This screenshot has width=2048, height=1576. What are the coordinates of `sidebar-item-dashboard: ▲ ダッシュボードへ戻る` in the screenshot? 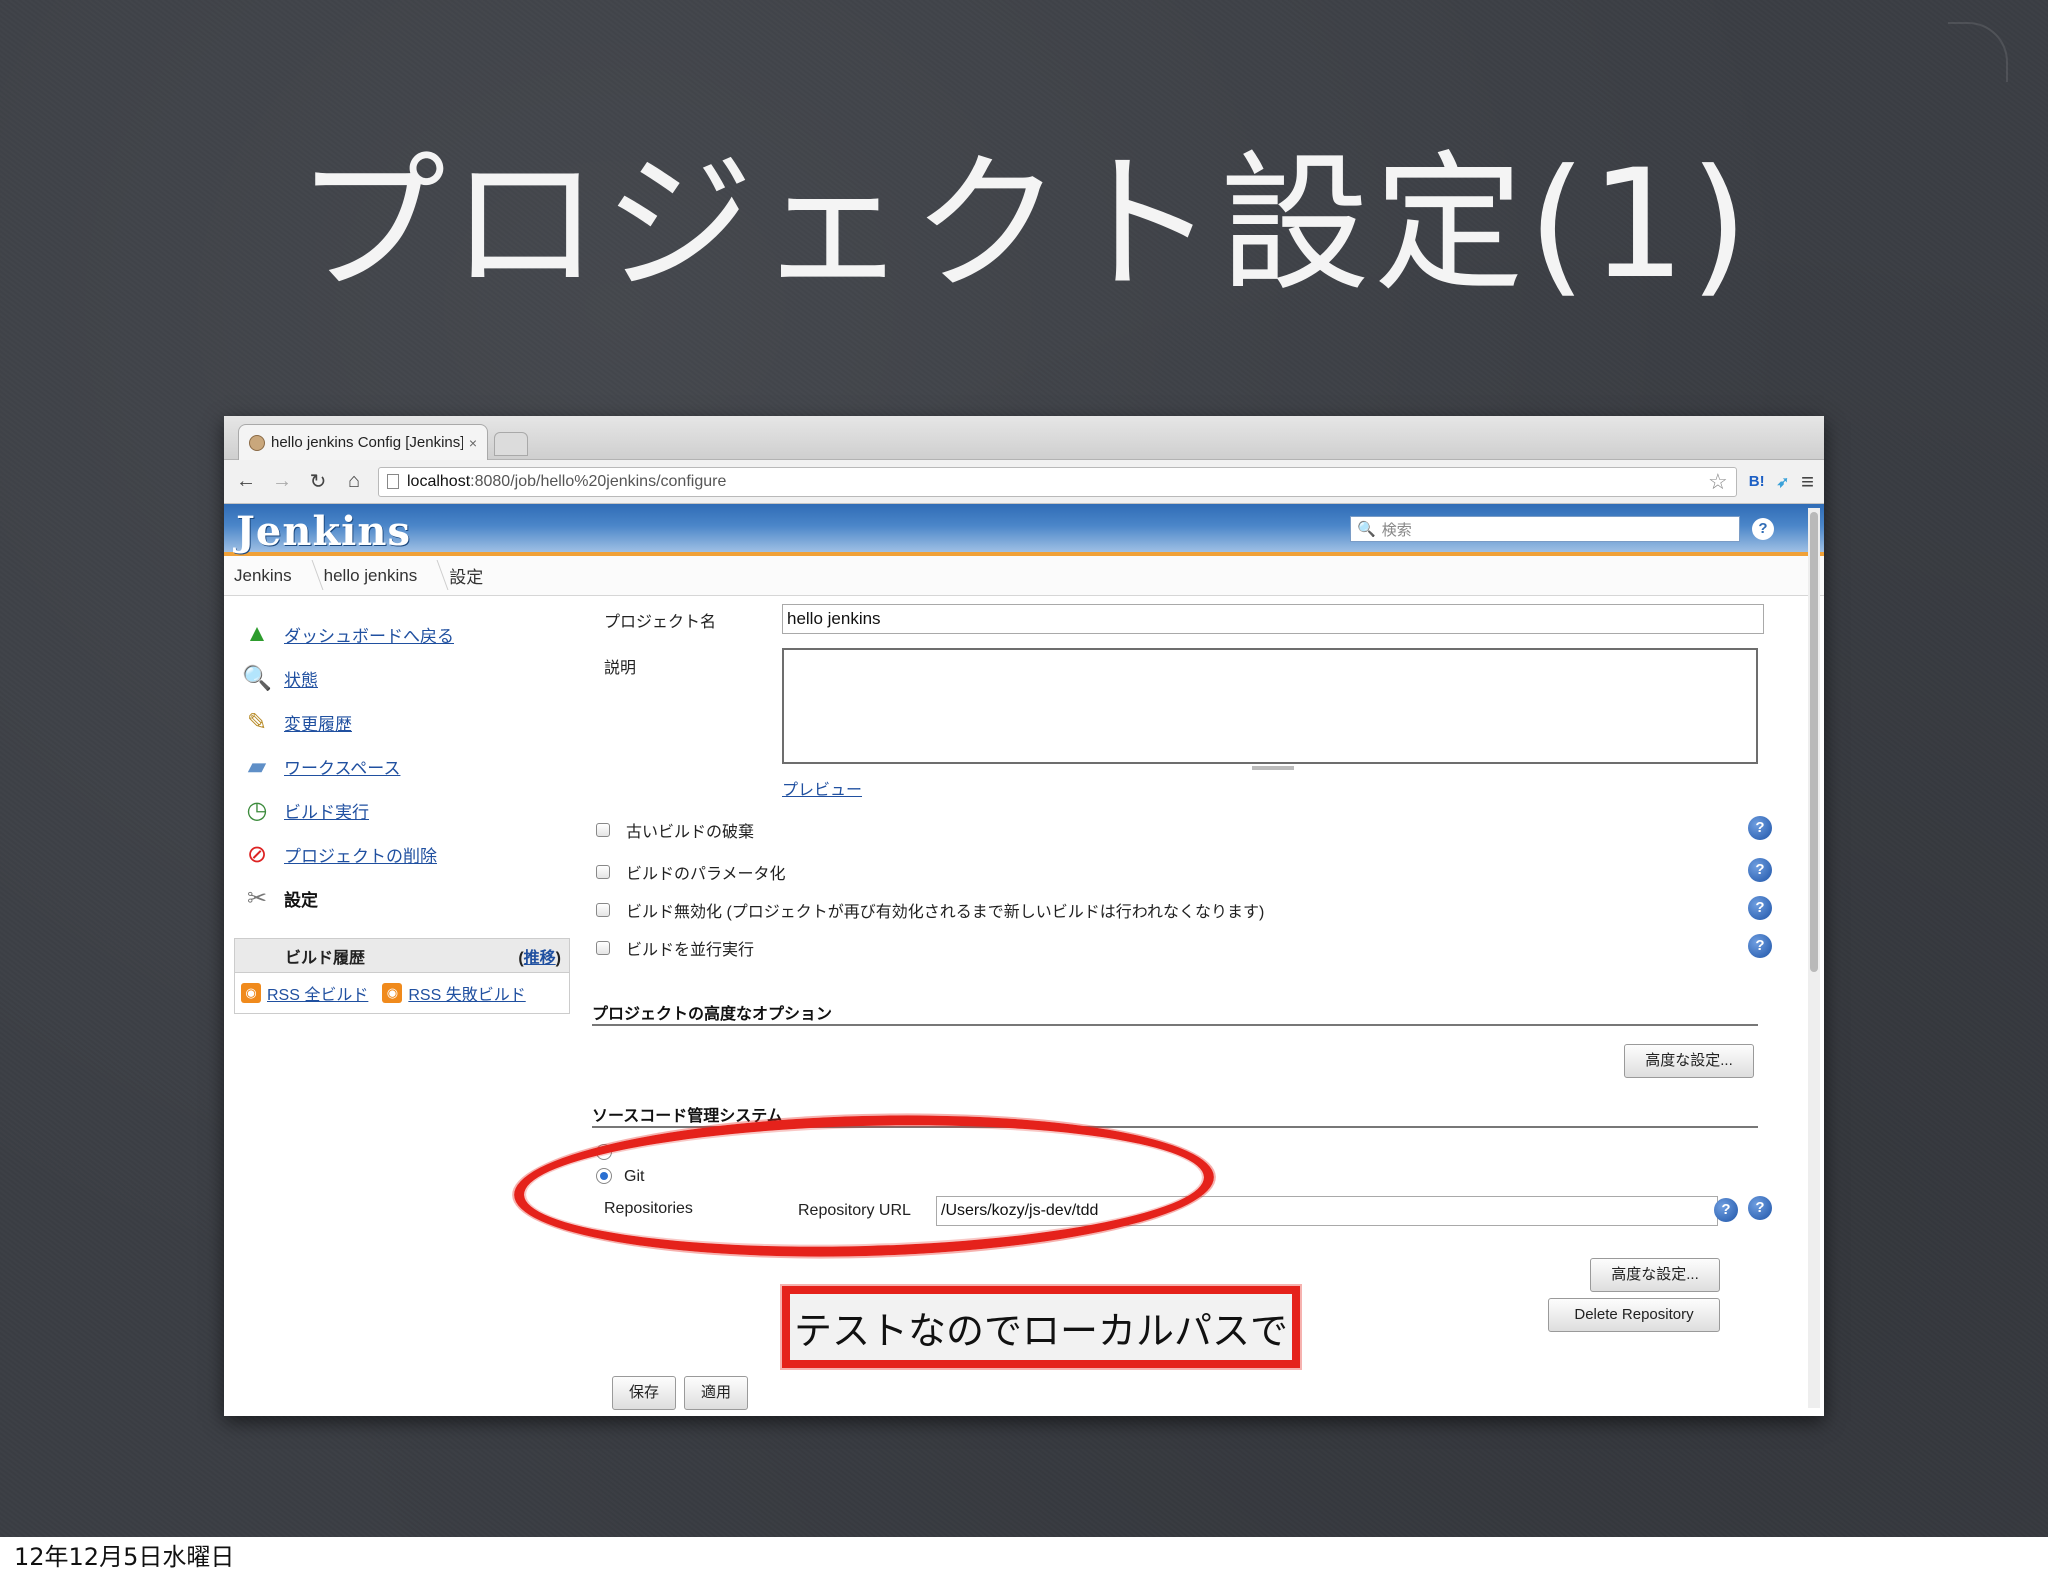 It's located at (404, 634).